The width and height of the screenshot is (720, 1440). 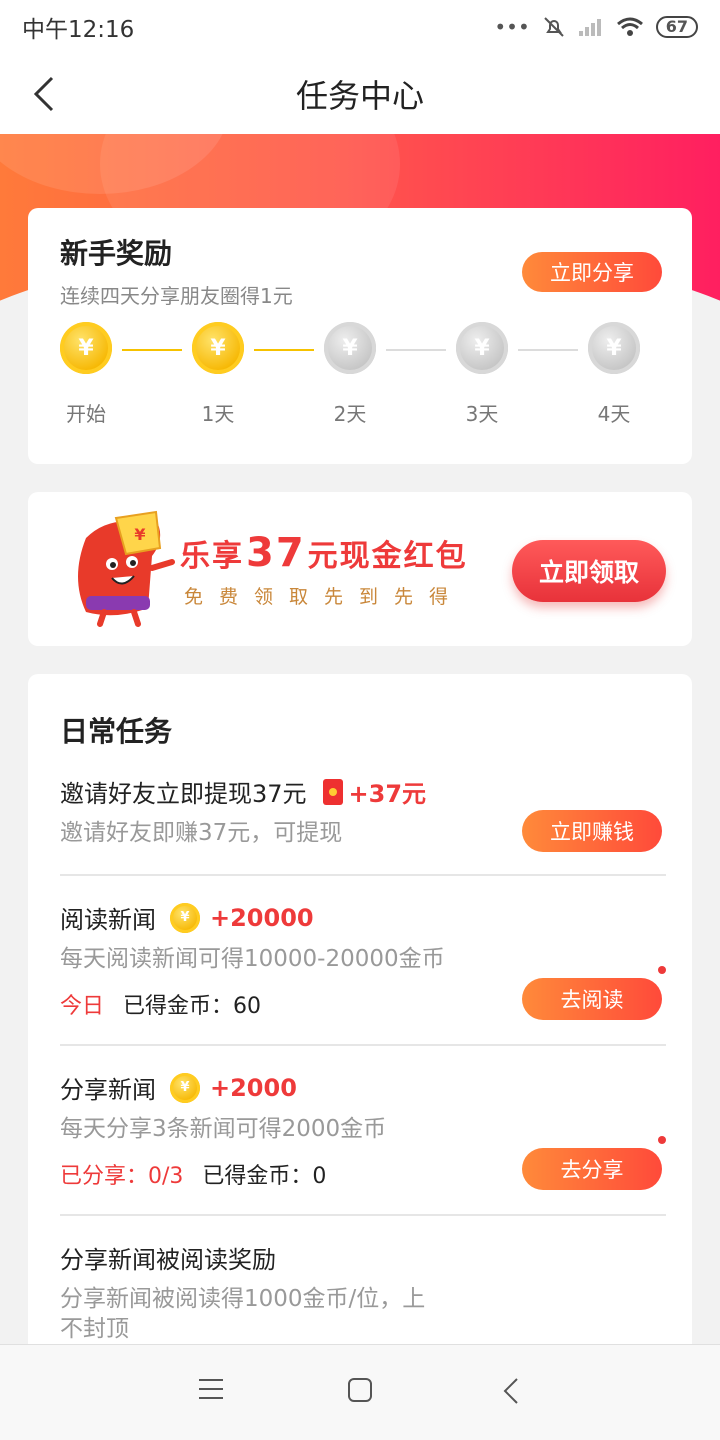 What do you see at coordinates (108, 1090) in the screenshot?
I see `task-title: 分享新闻` at bounding box center [108, 1090].